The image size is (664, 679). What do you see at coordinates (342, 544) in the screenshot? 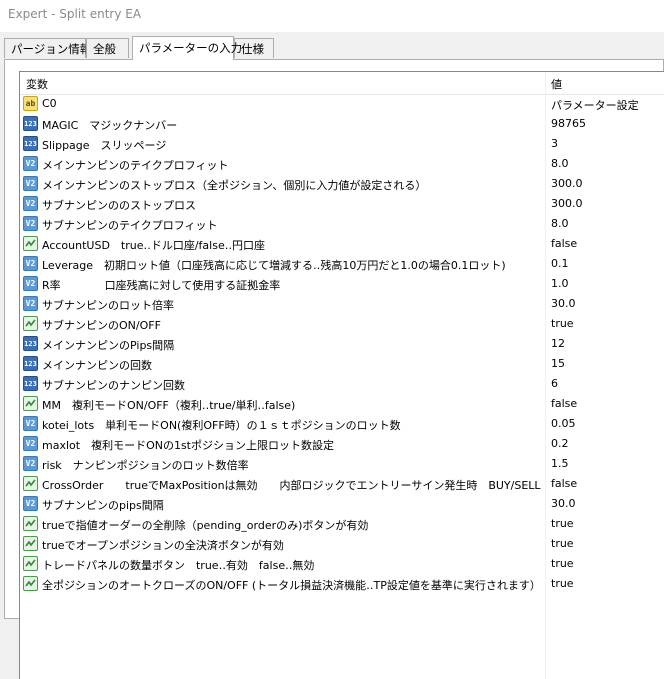
I see `parameter-row: trueでオープンポジションの全決済ボタンが有効 true` at bounding box center [342, 544].